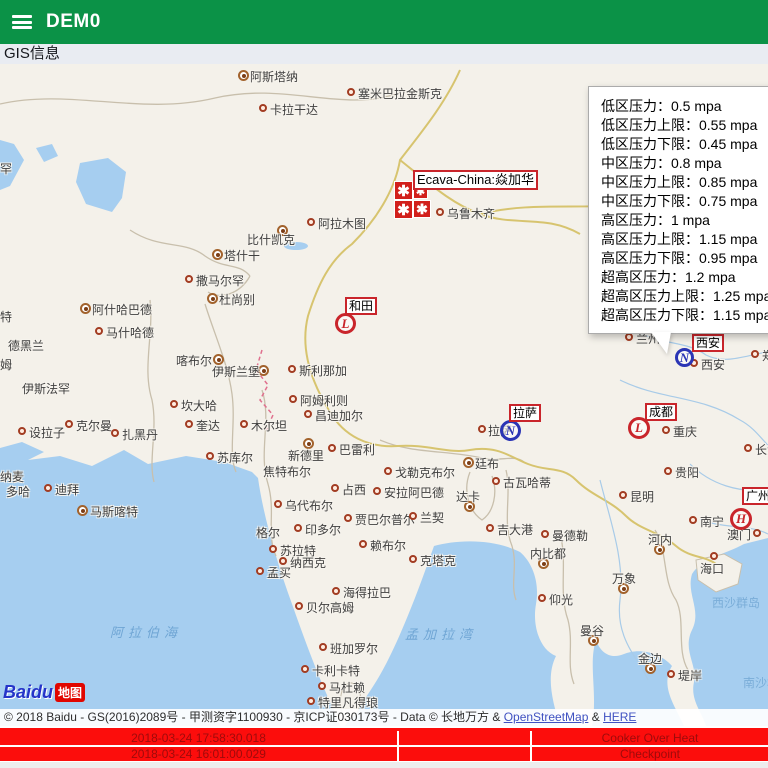 This screenshot has width=768, height=768. I want to click on site-marker-l: L, so click(345, 323).